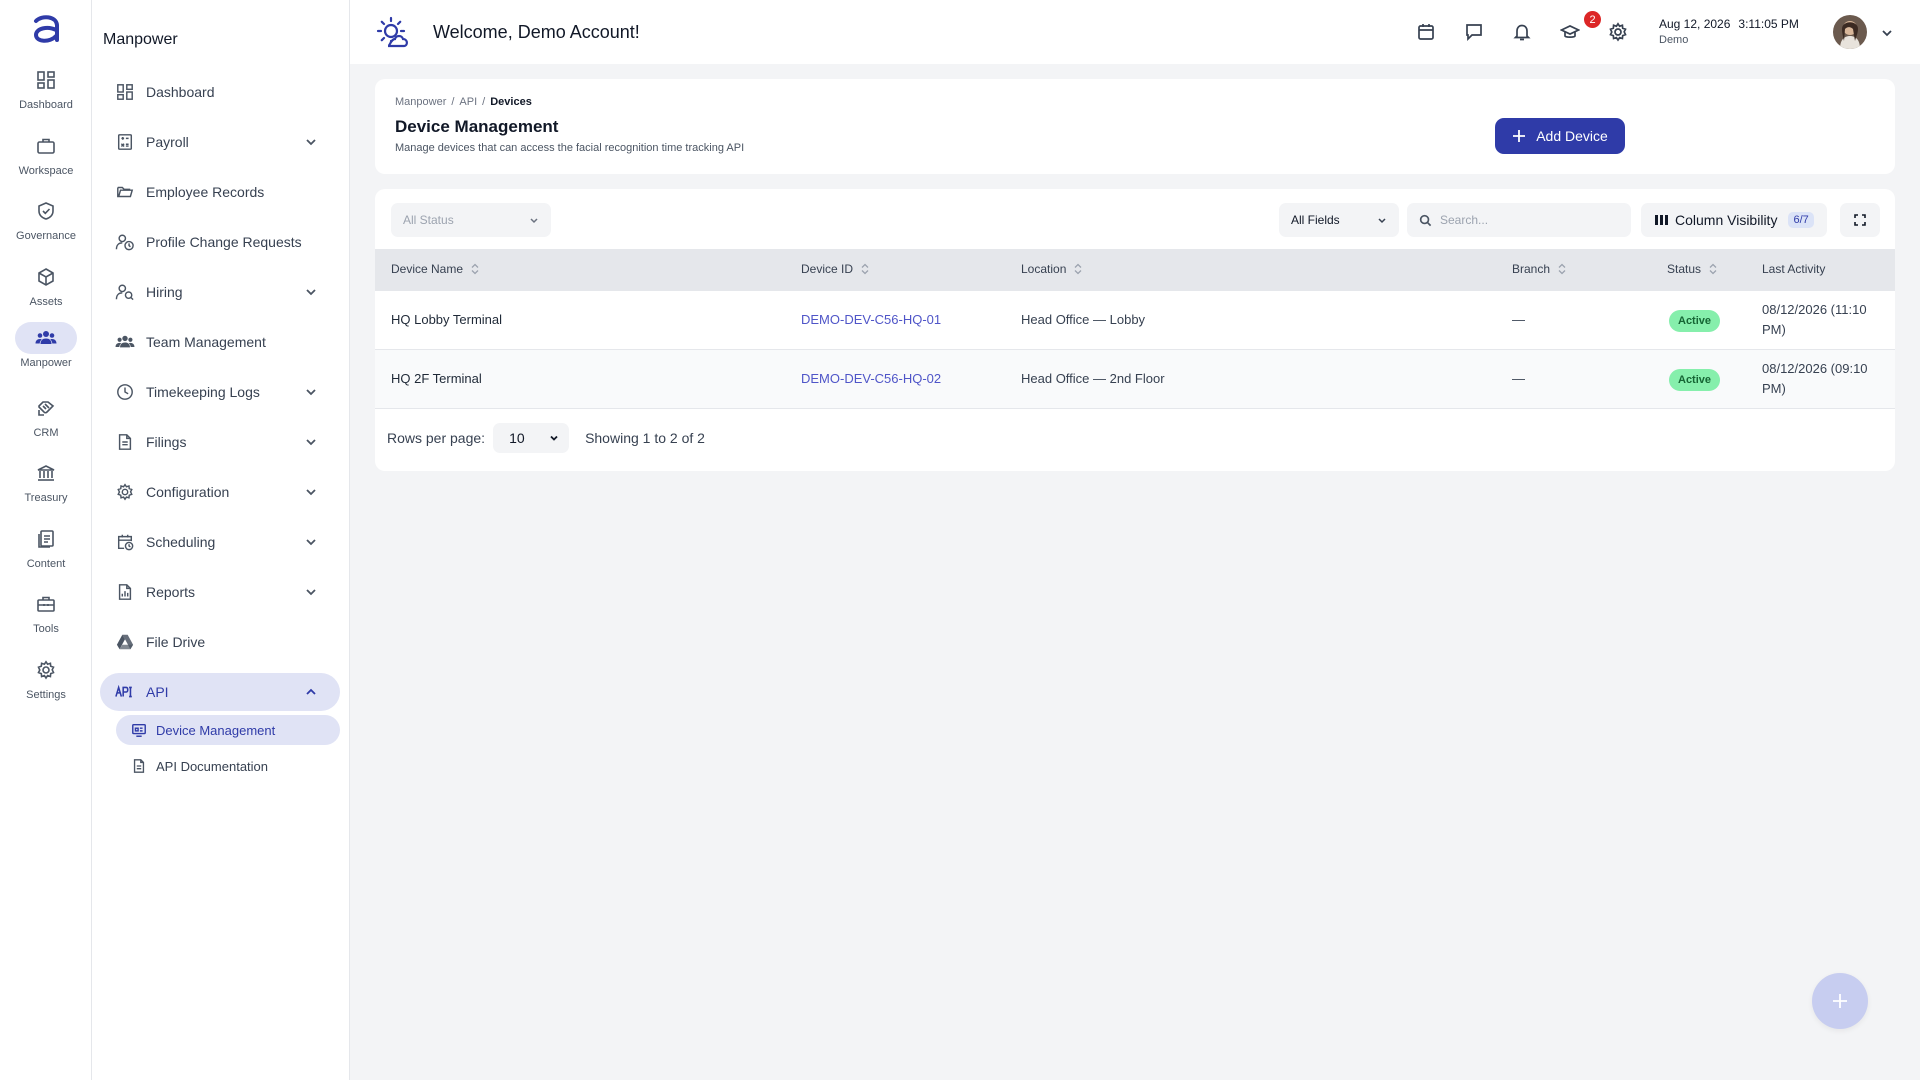  Describe the element at coordinates (125, 342) in the screenshot. I see `team-icon` at that location.